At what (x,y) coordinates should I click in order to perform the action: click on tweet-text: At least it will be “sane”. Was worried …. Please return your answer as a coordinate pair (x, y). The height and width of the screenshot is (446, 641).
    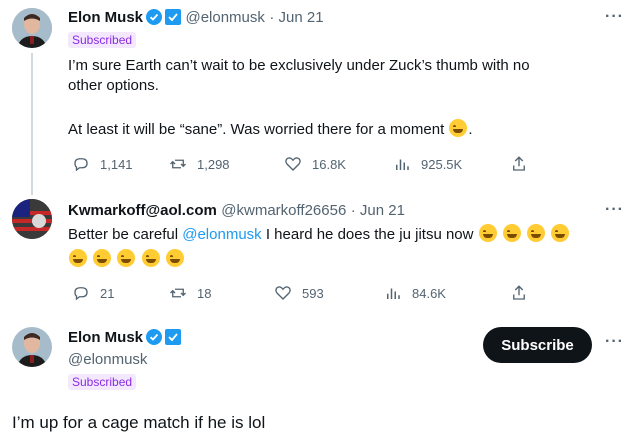
    Looking at the image, I should click on (270, 129).